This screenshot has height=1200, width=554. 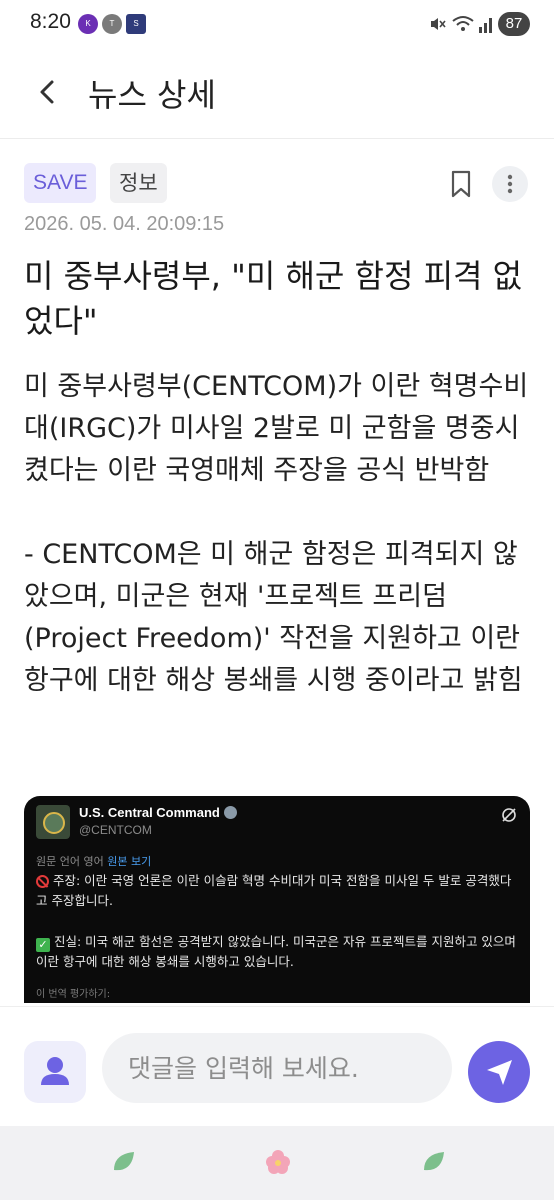 I want to click on more-options-button, so click(x=510, y=184).